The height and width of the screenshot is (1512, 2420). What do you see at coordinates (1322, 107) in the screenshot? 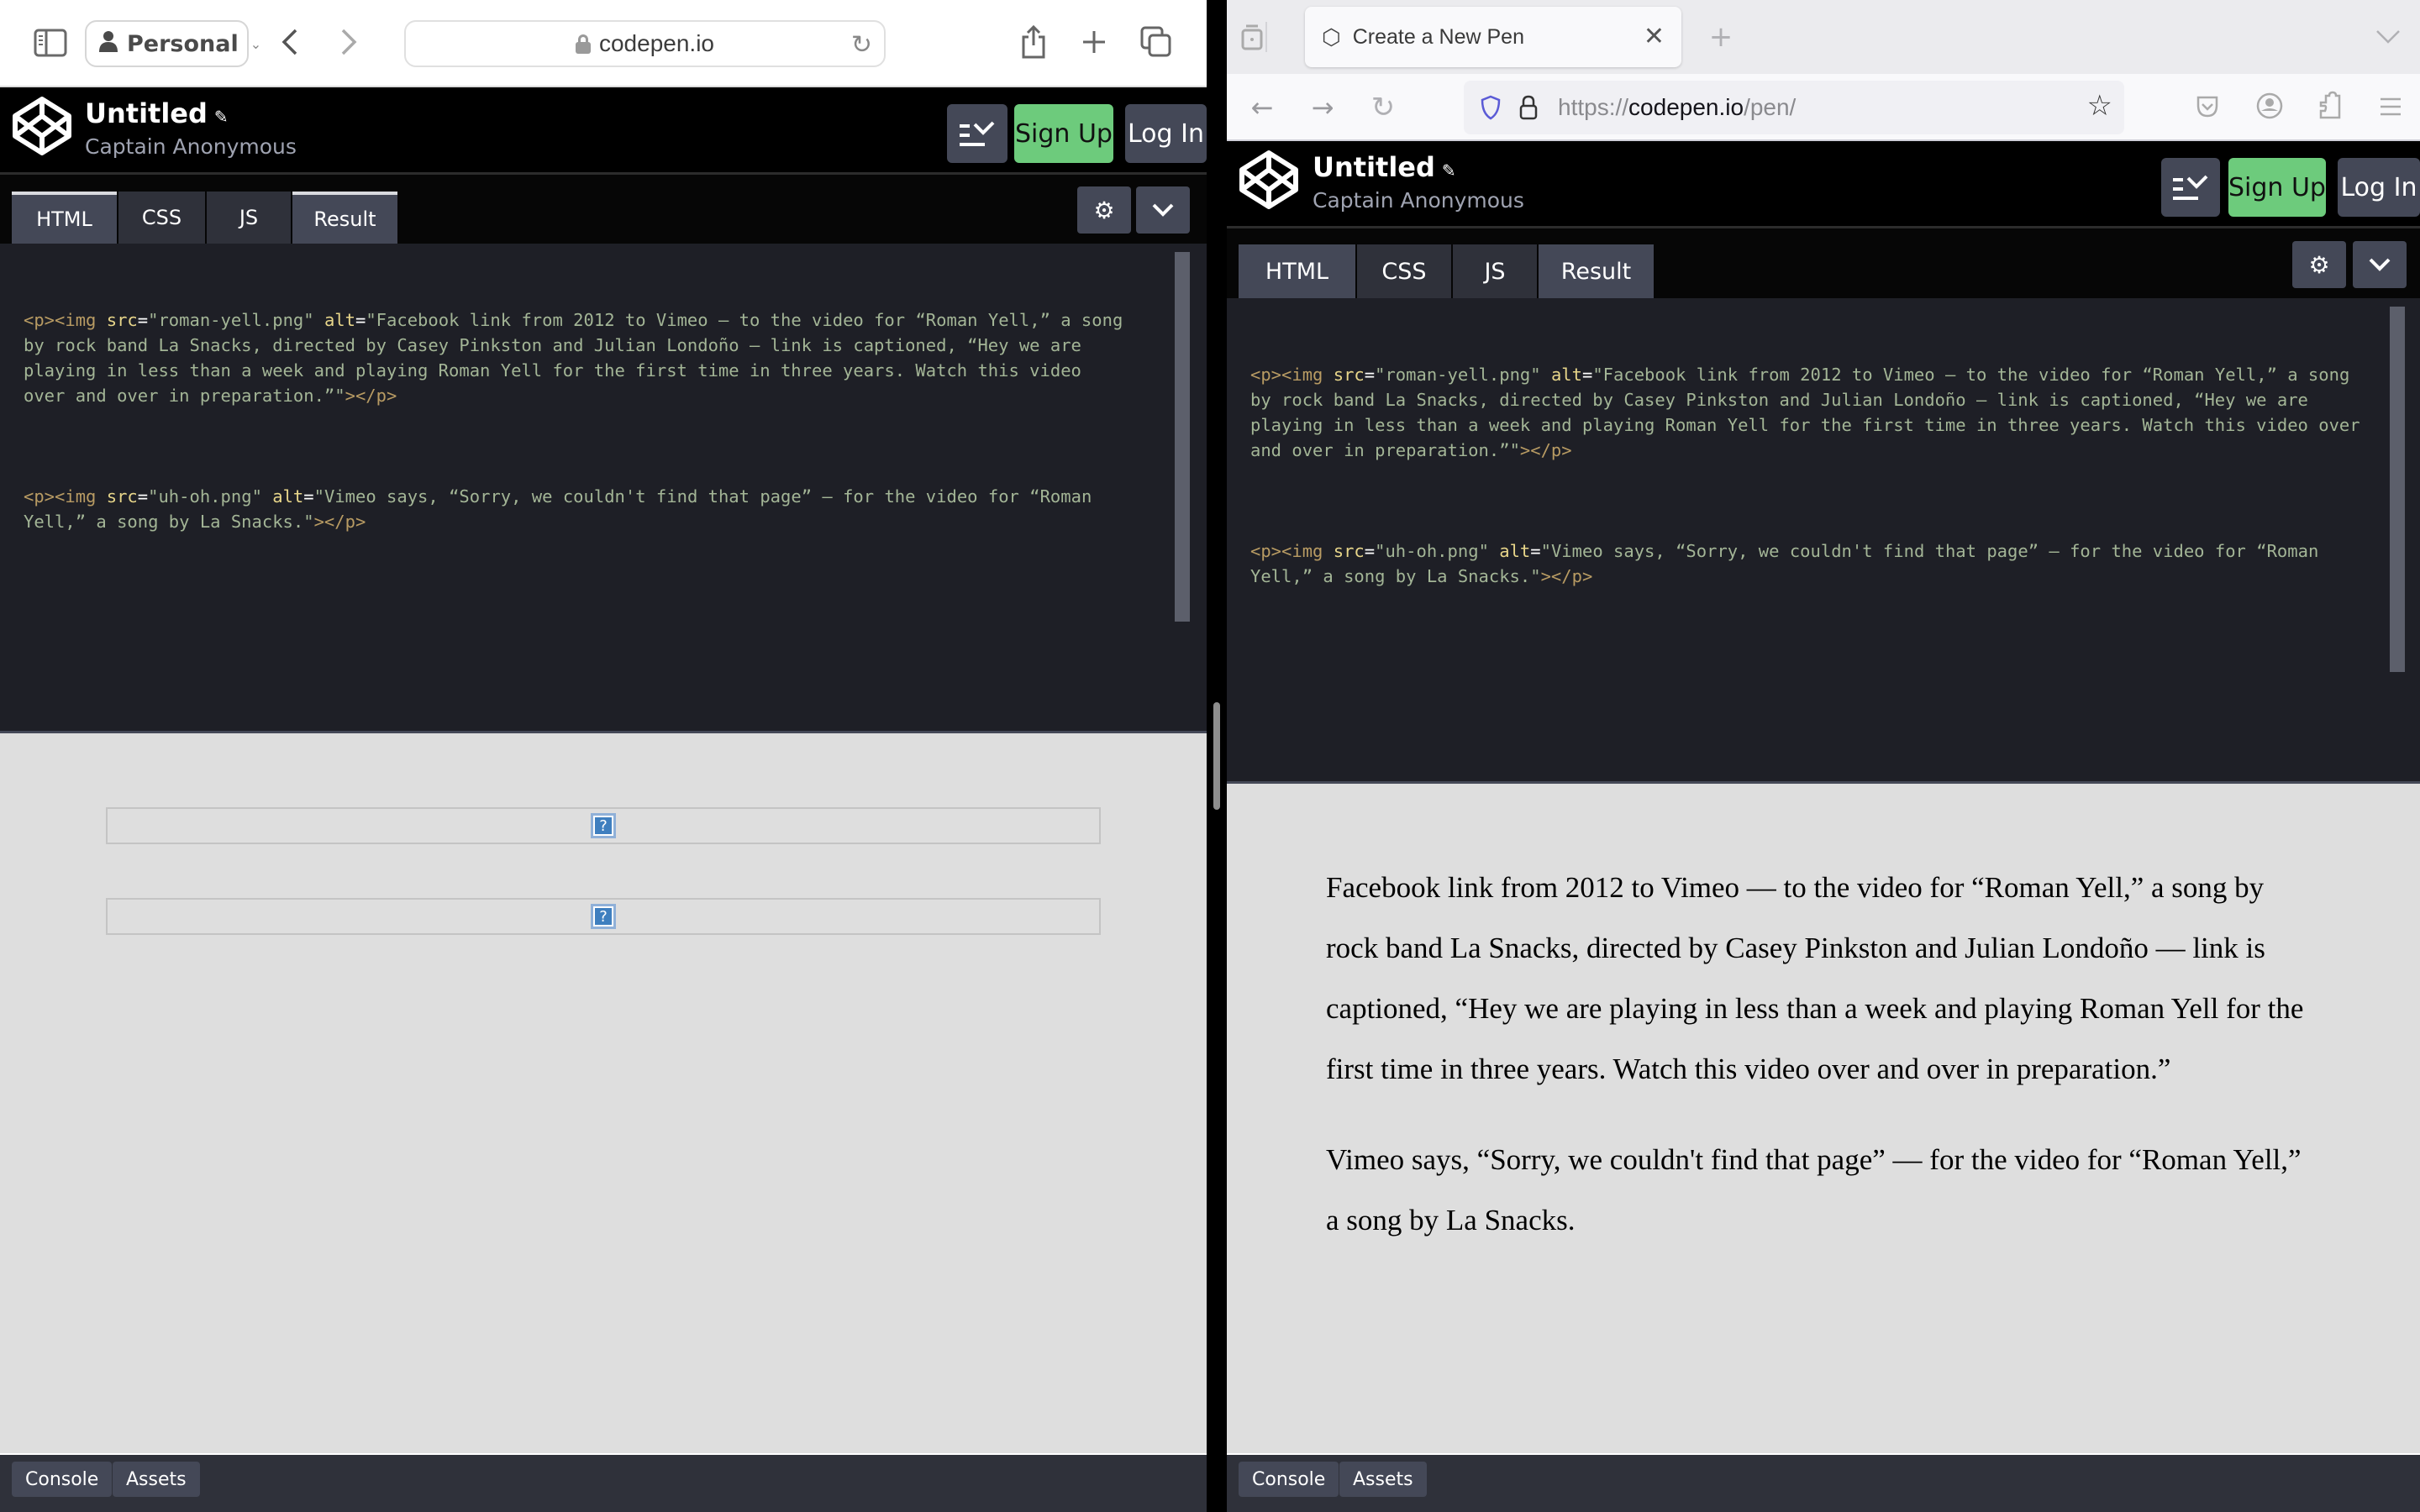
I see `forward-icon: →` at bounding box center [1322, 107].